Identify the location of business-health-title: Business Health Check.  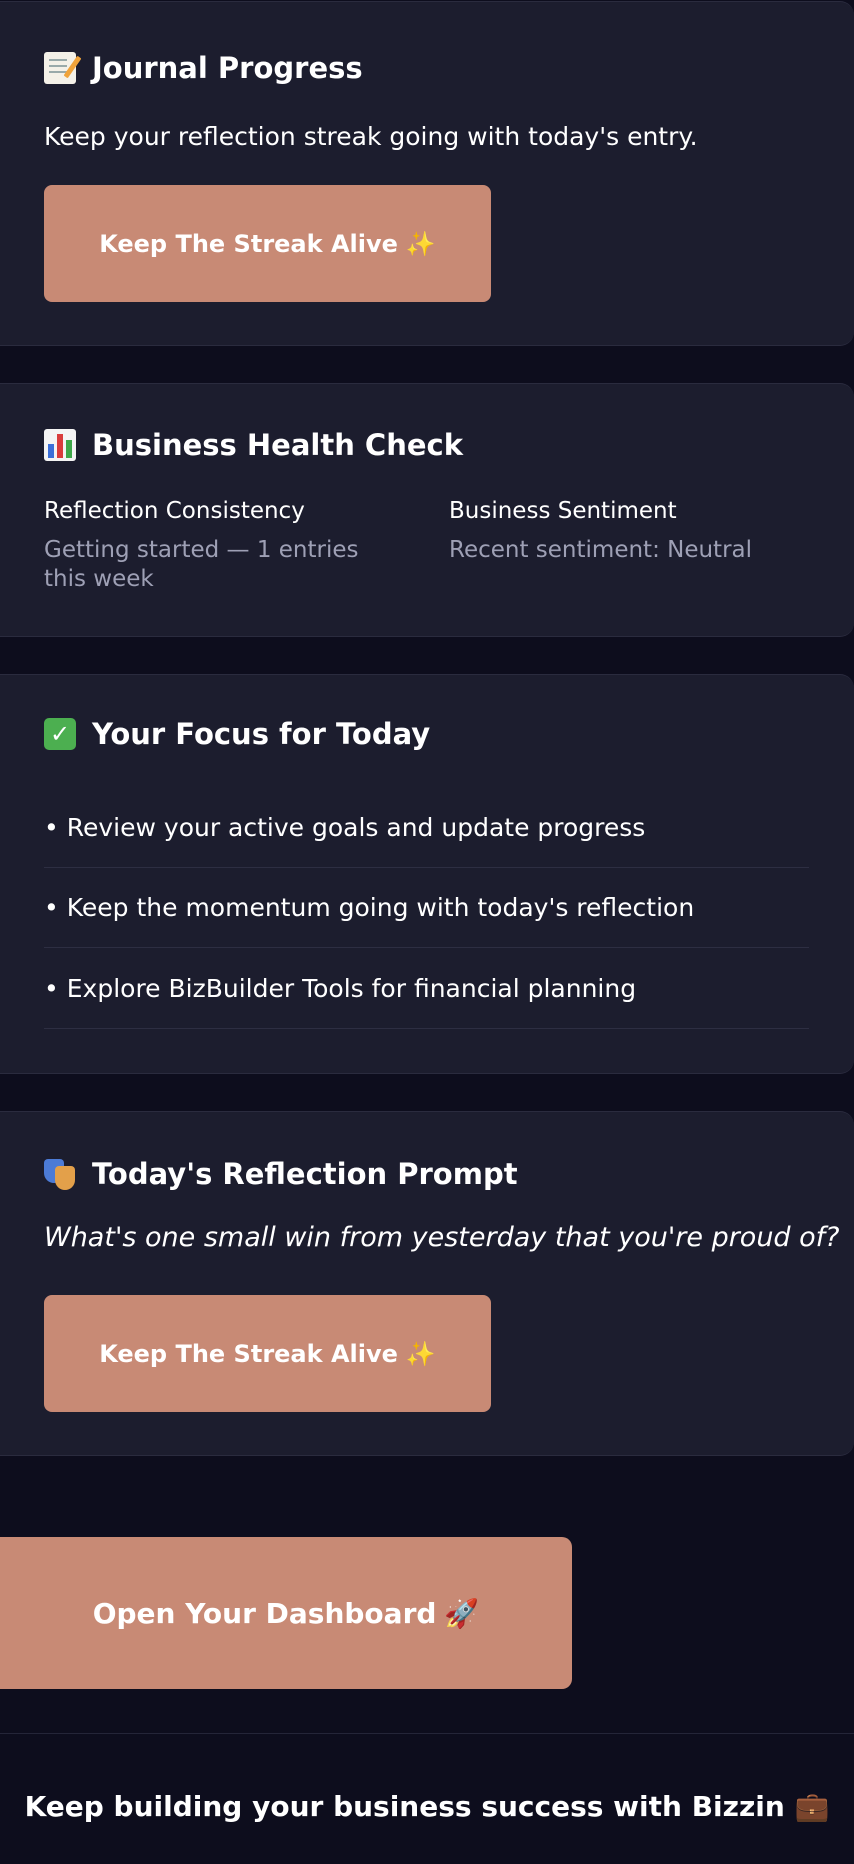
(253, 445).